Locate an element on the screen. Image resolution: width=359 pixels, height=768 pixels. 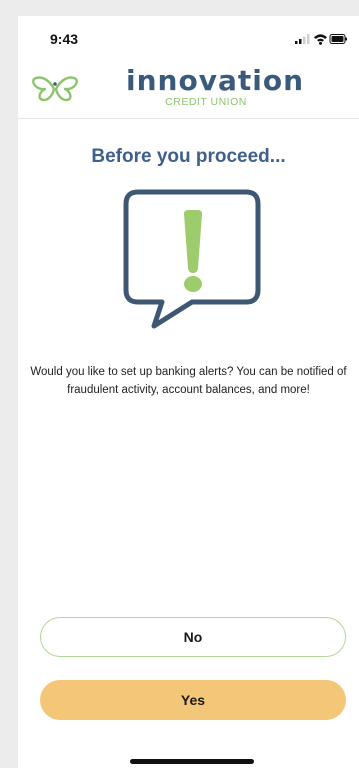
status-bar: 9:43 is located at coordinates (188, 39).